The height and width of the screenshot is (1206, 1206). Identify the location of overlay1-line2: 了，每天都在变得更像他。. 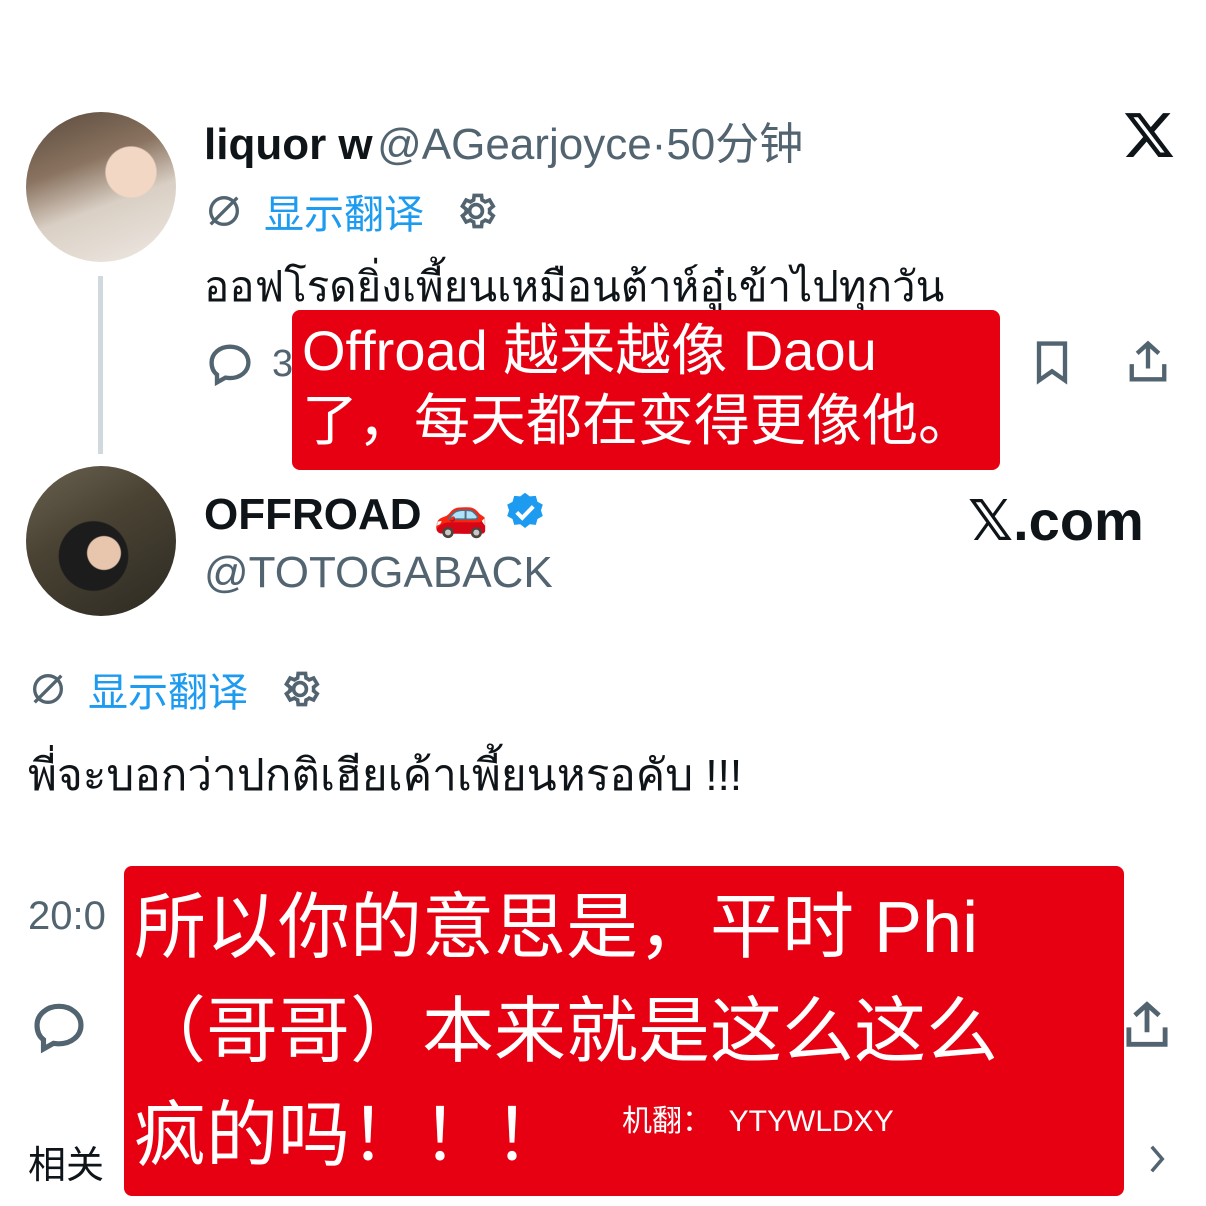
(638, 420).